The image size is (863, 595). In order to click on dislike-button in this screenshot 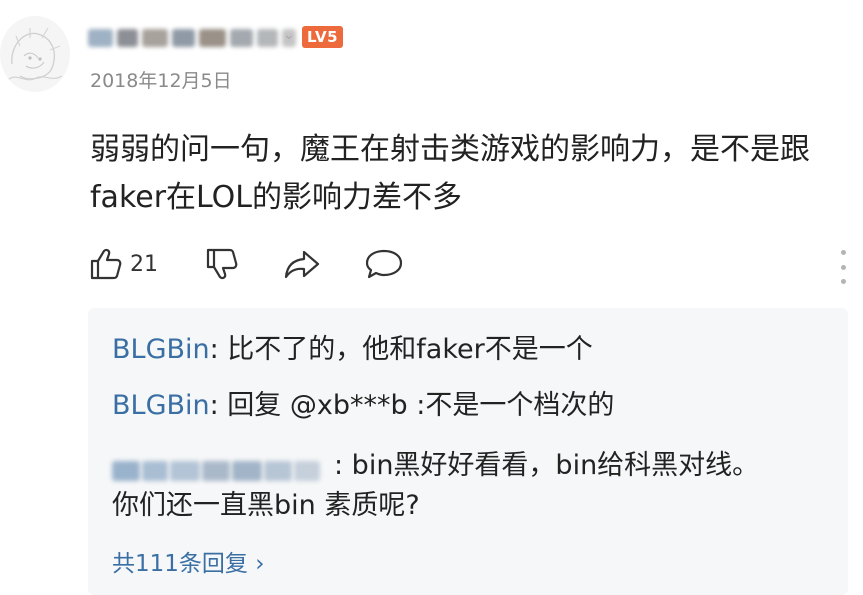, I will do `click(222, 264)`.